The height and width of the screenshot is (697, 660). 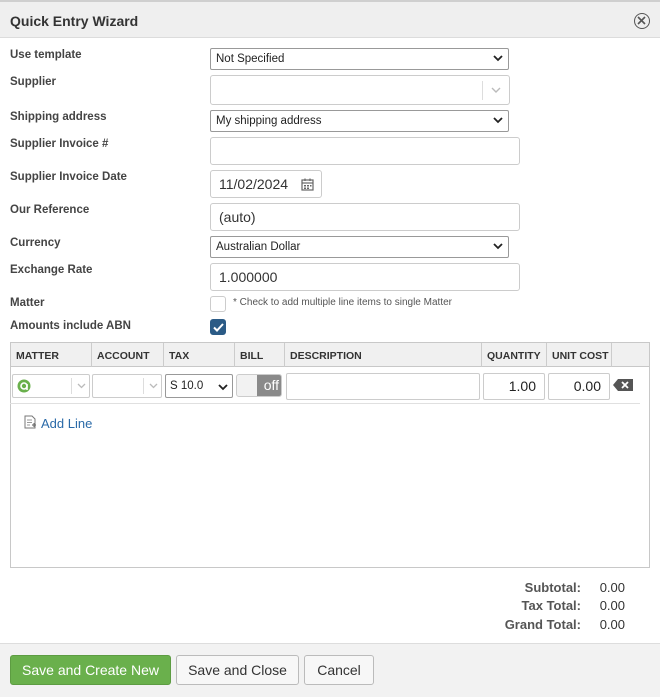 What do you see at coordinates (514, 355) in the screenshot?
I see `column-header-quantity: QUANTITY` at bounding box center [514, 355].